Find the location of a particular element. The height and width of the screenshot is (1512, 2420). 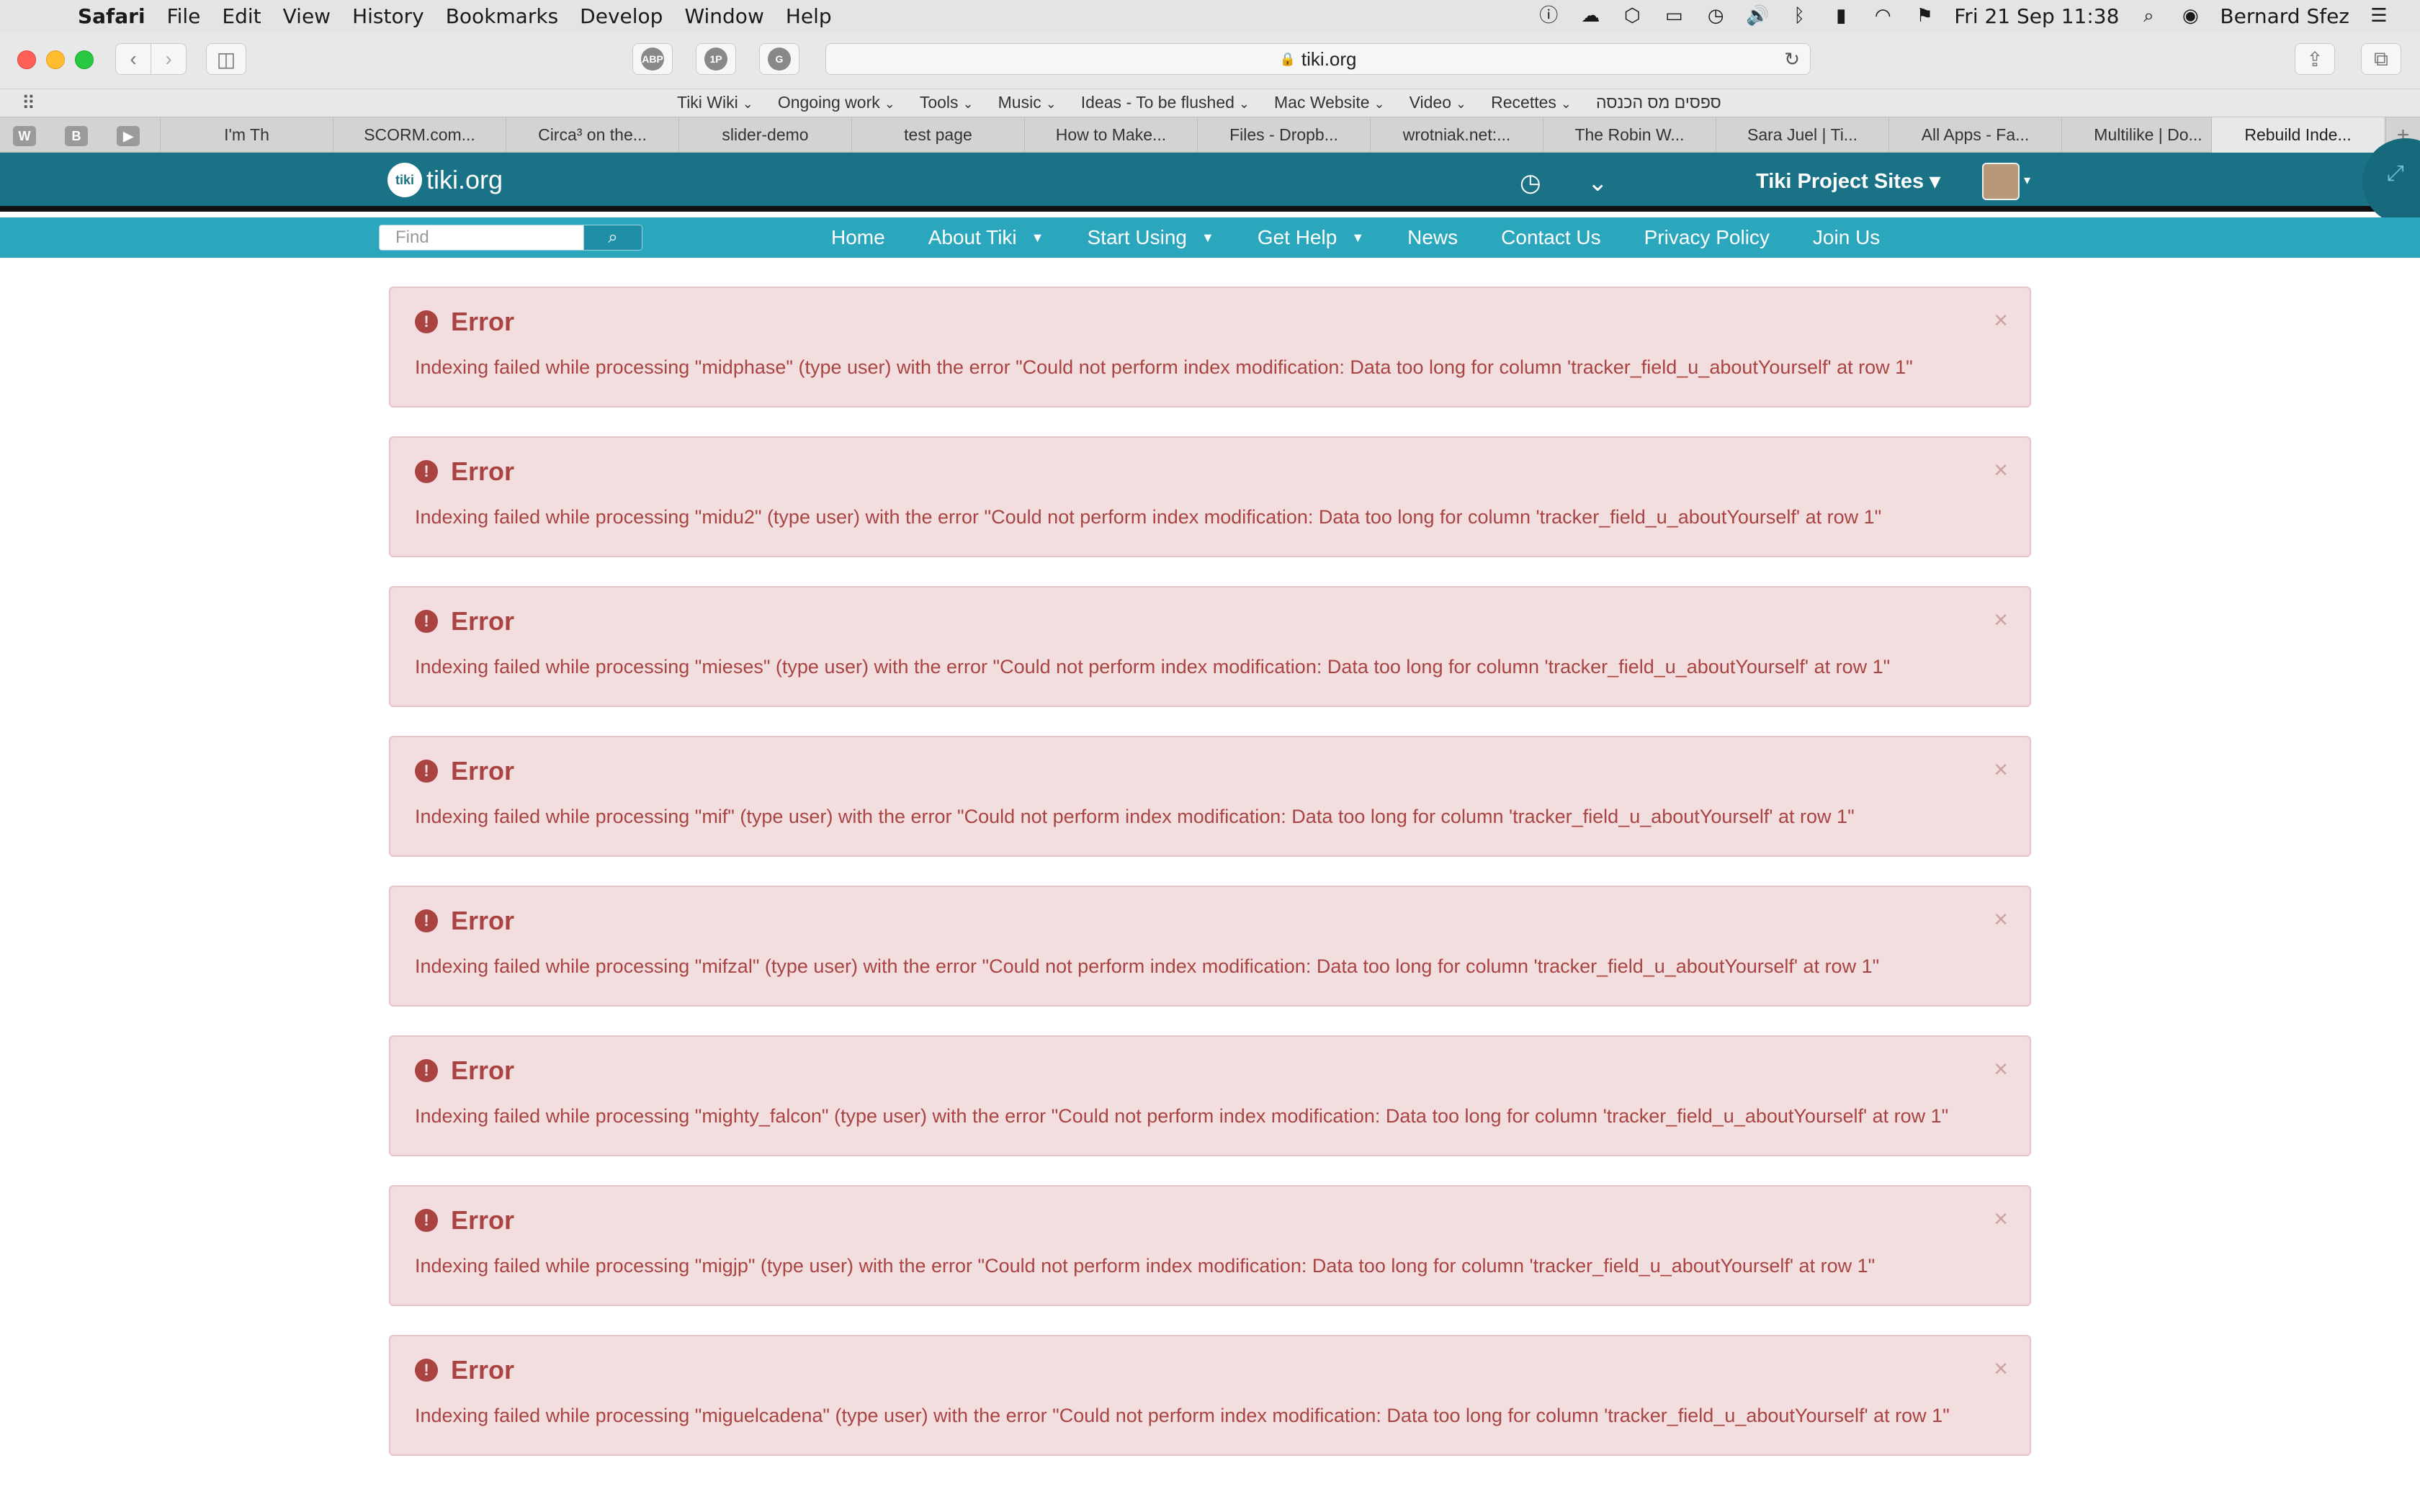

nav-join-us: Join Us is located at coordinates (1846, 237).